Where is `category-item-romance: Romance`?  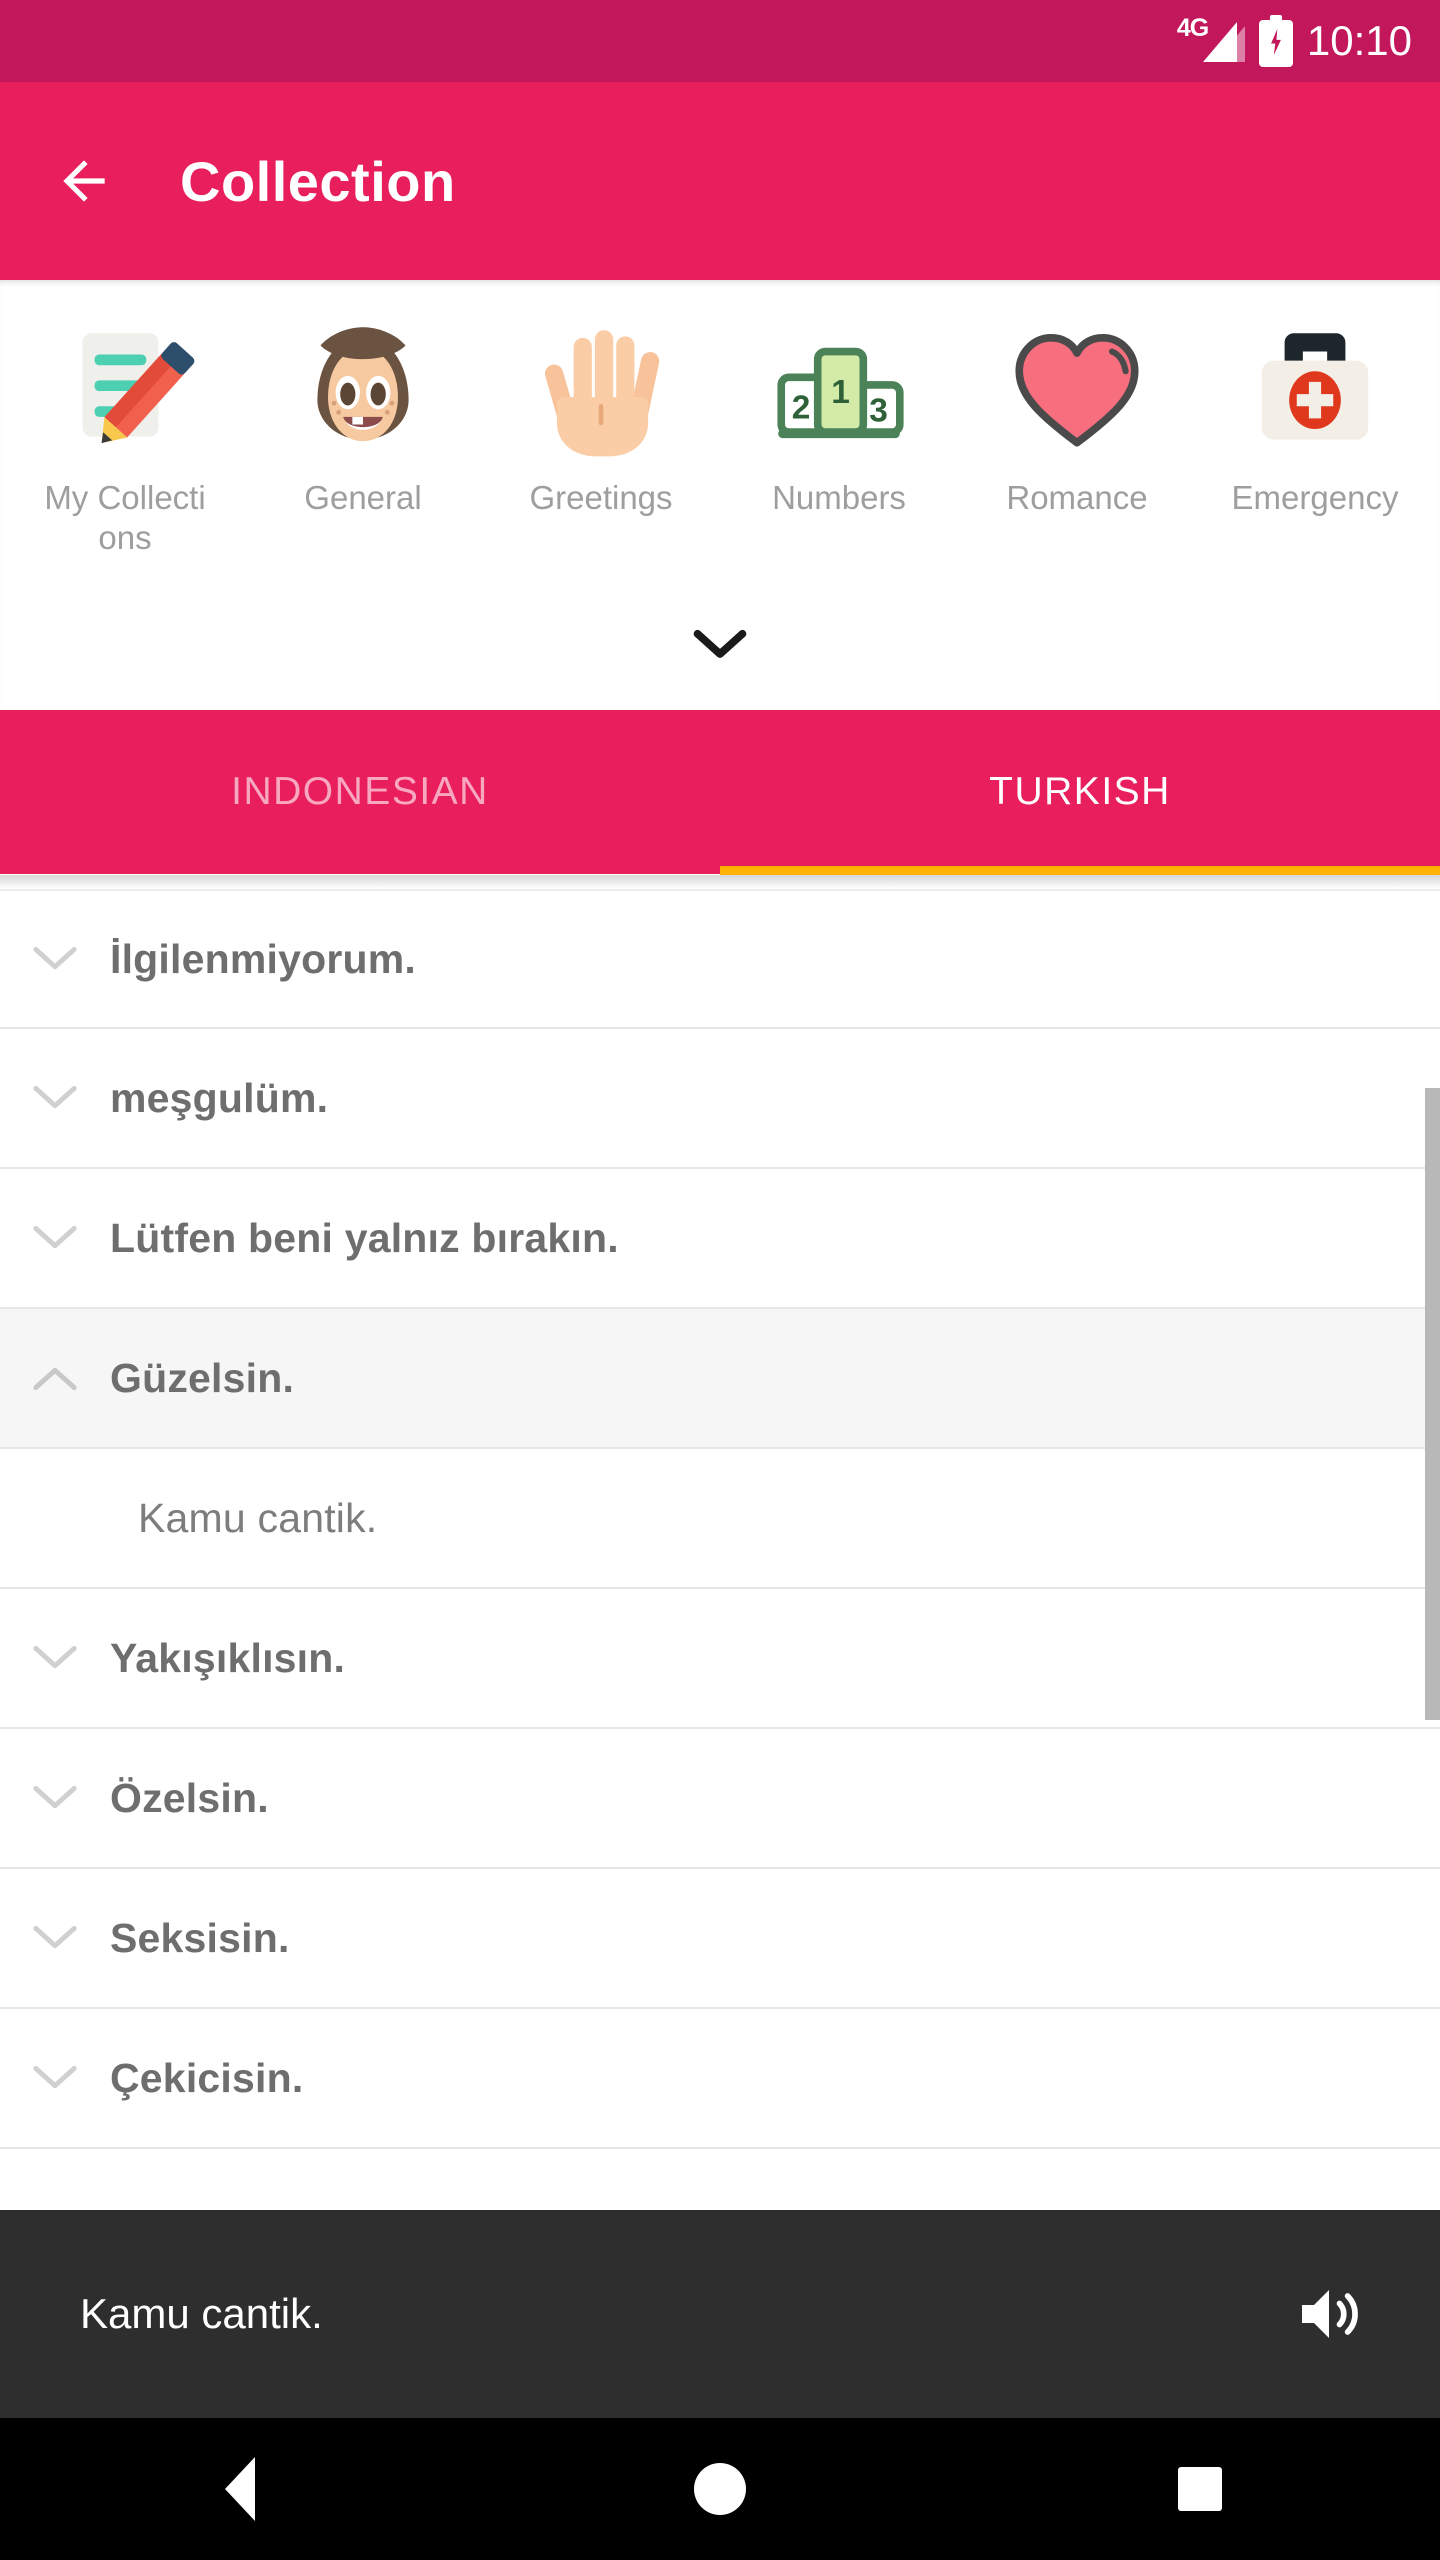
category-item-romance: Romance is located at coordinates (1077, 415).